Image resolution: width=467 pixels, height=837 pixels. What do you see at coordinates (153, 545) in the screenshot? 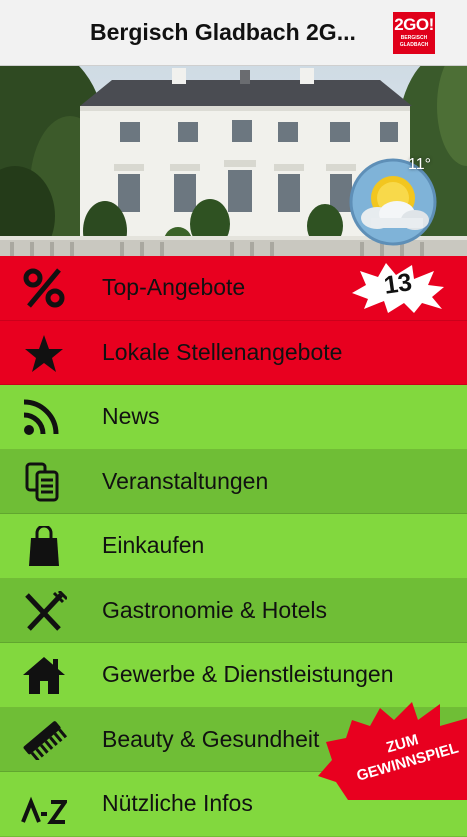
I see `menu-item-label: Einkaufen` at bounding box center [153, 545].